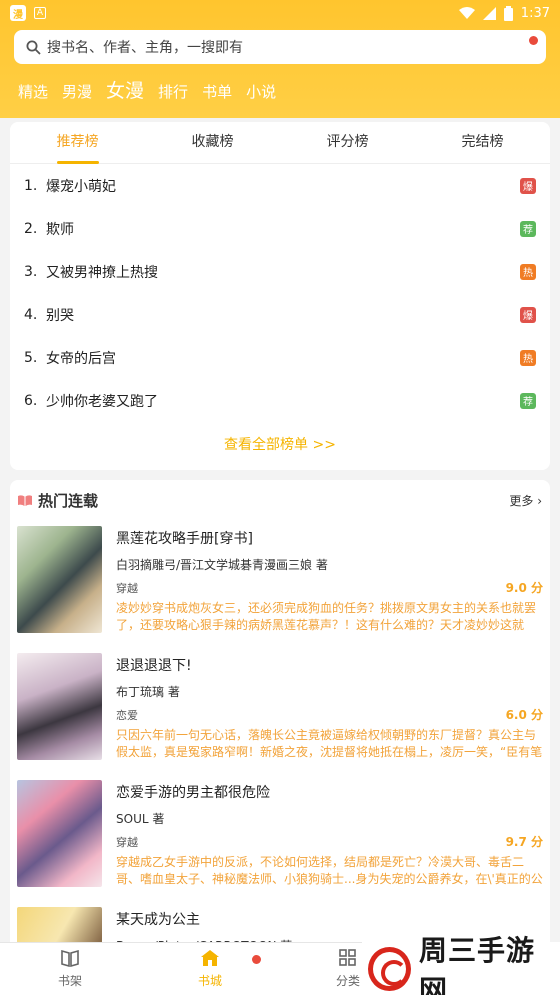  What do you see at coordinates (173, 91) in the screenshot?
I see `tab-paihang: 排行` at bounding box center [173, 91].